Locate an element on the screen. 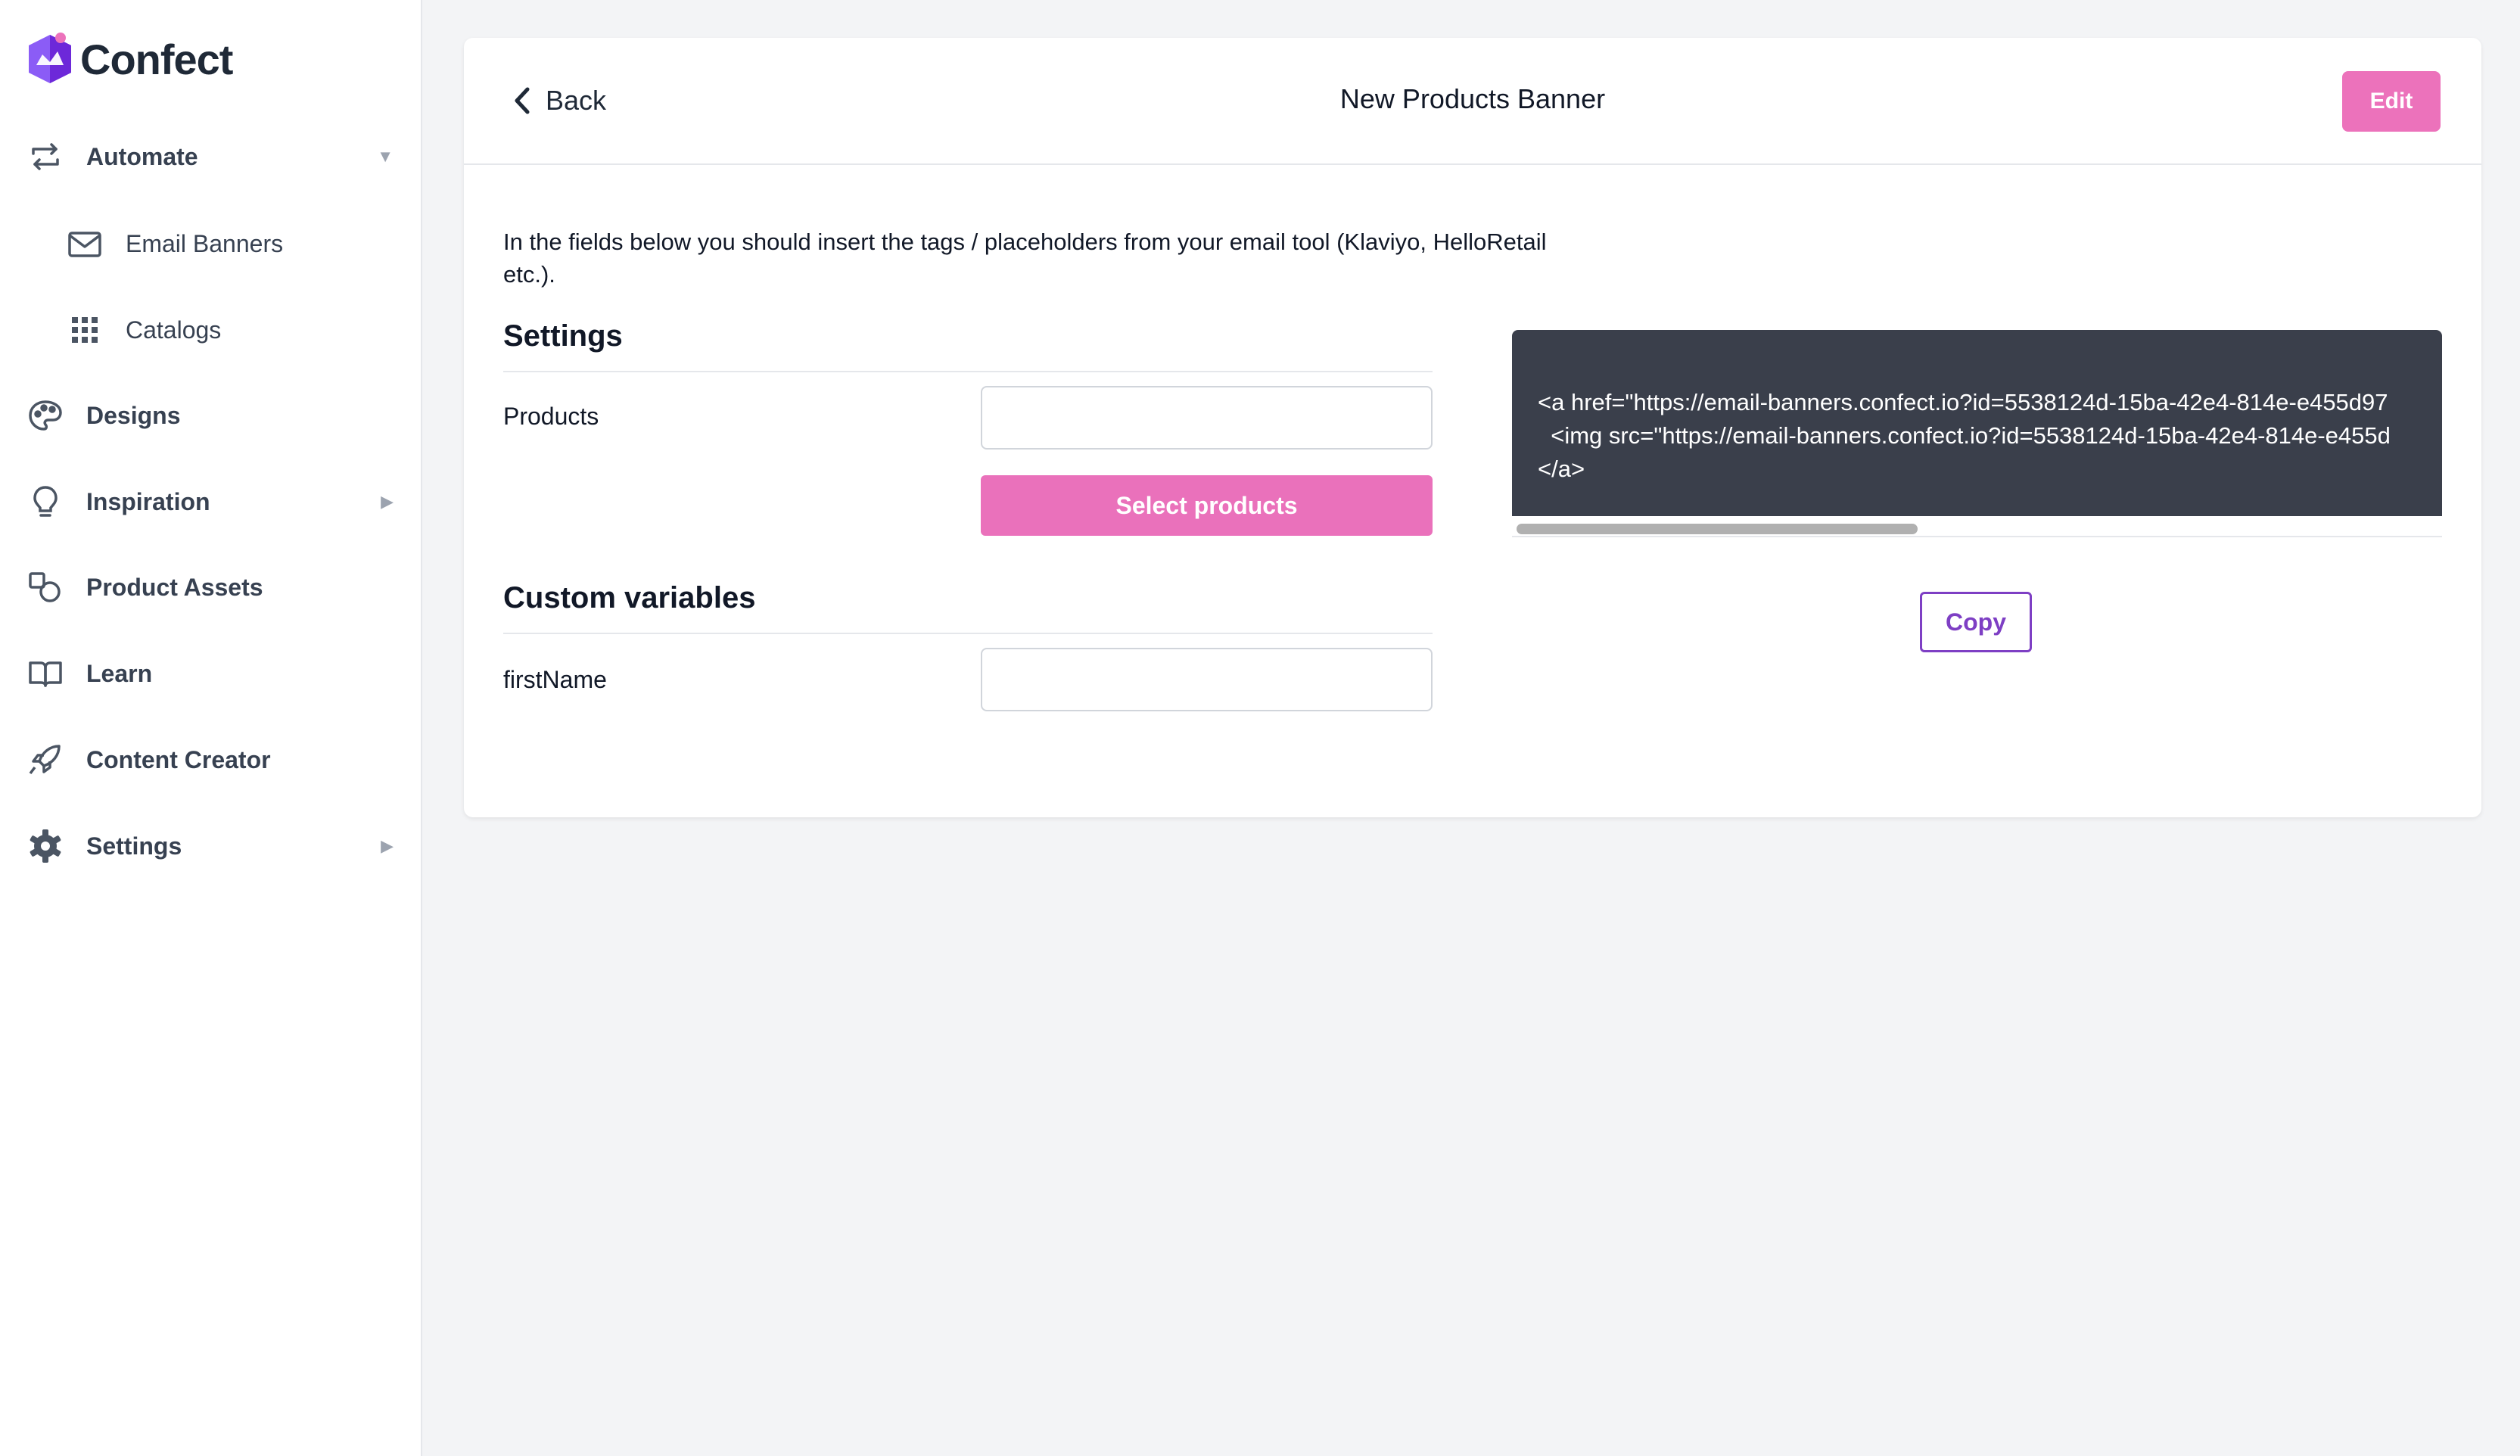 The width and height of the screenshot is (2520, 1456). firstname-input is located at coordinates (1207, 679).